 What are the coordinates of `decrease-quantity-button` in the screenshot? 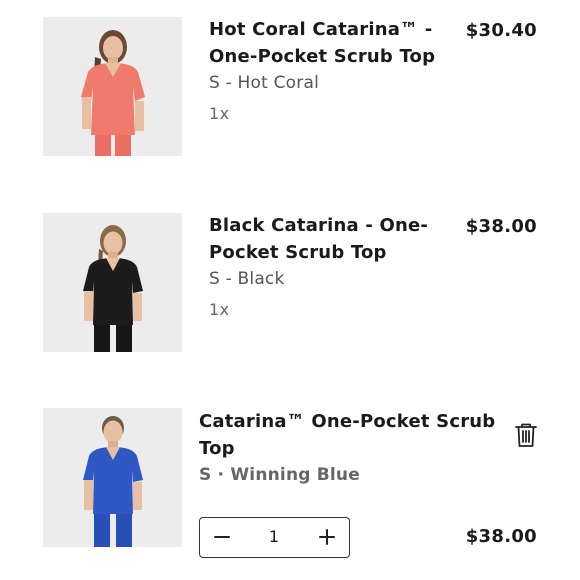 It's located at (222, 537).